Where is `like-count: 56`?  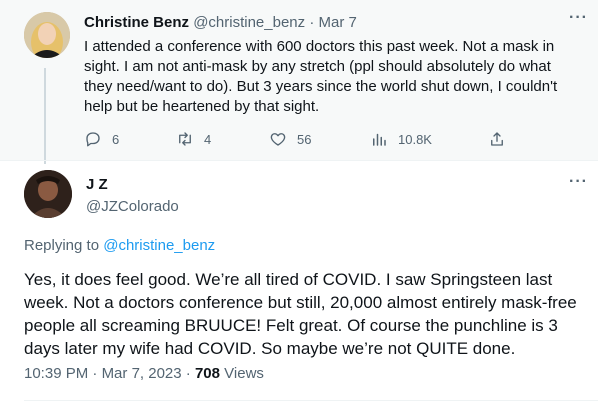
like-count: 56 is located at coordinates (304, 139).